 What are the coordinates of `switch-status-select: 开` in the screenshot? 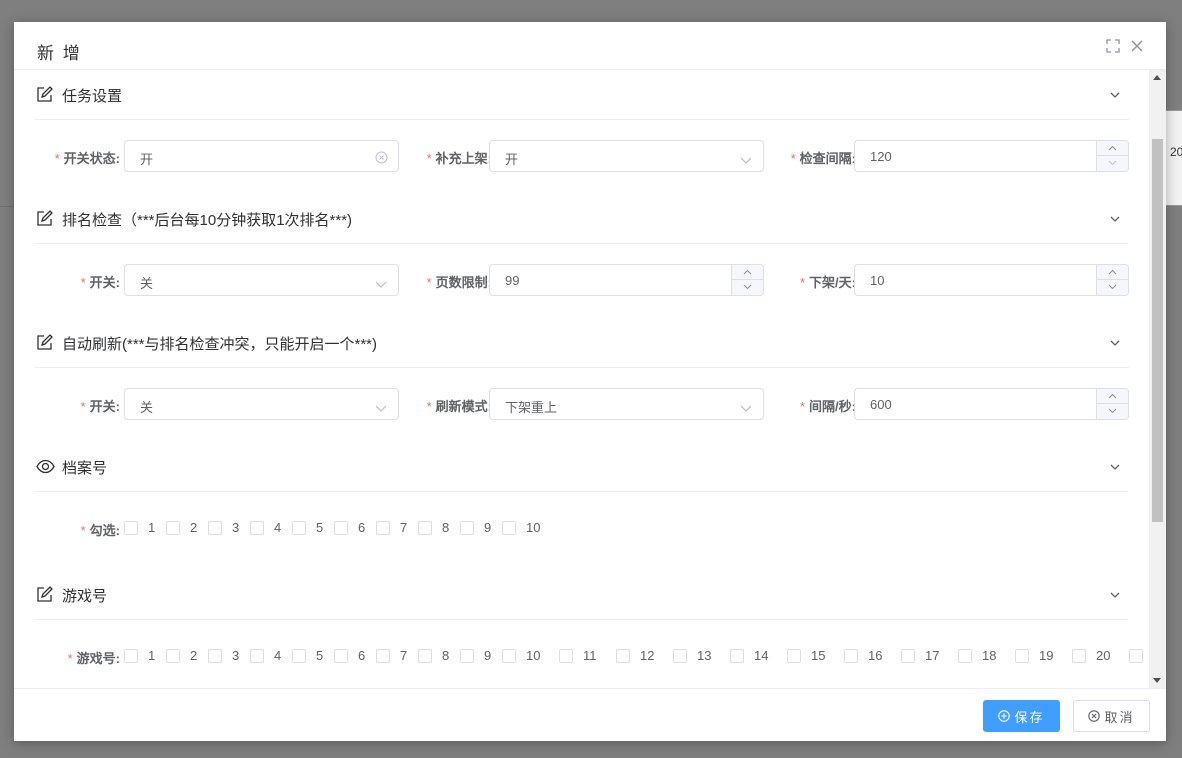 It's located at (261, 156).